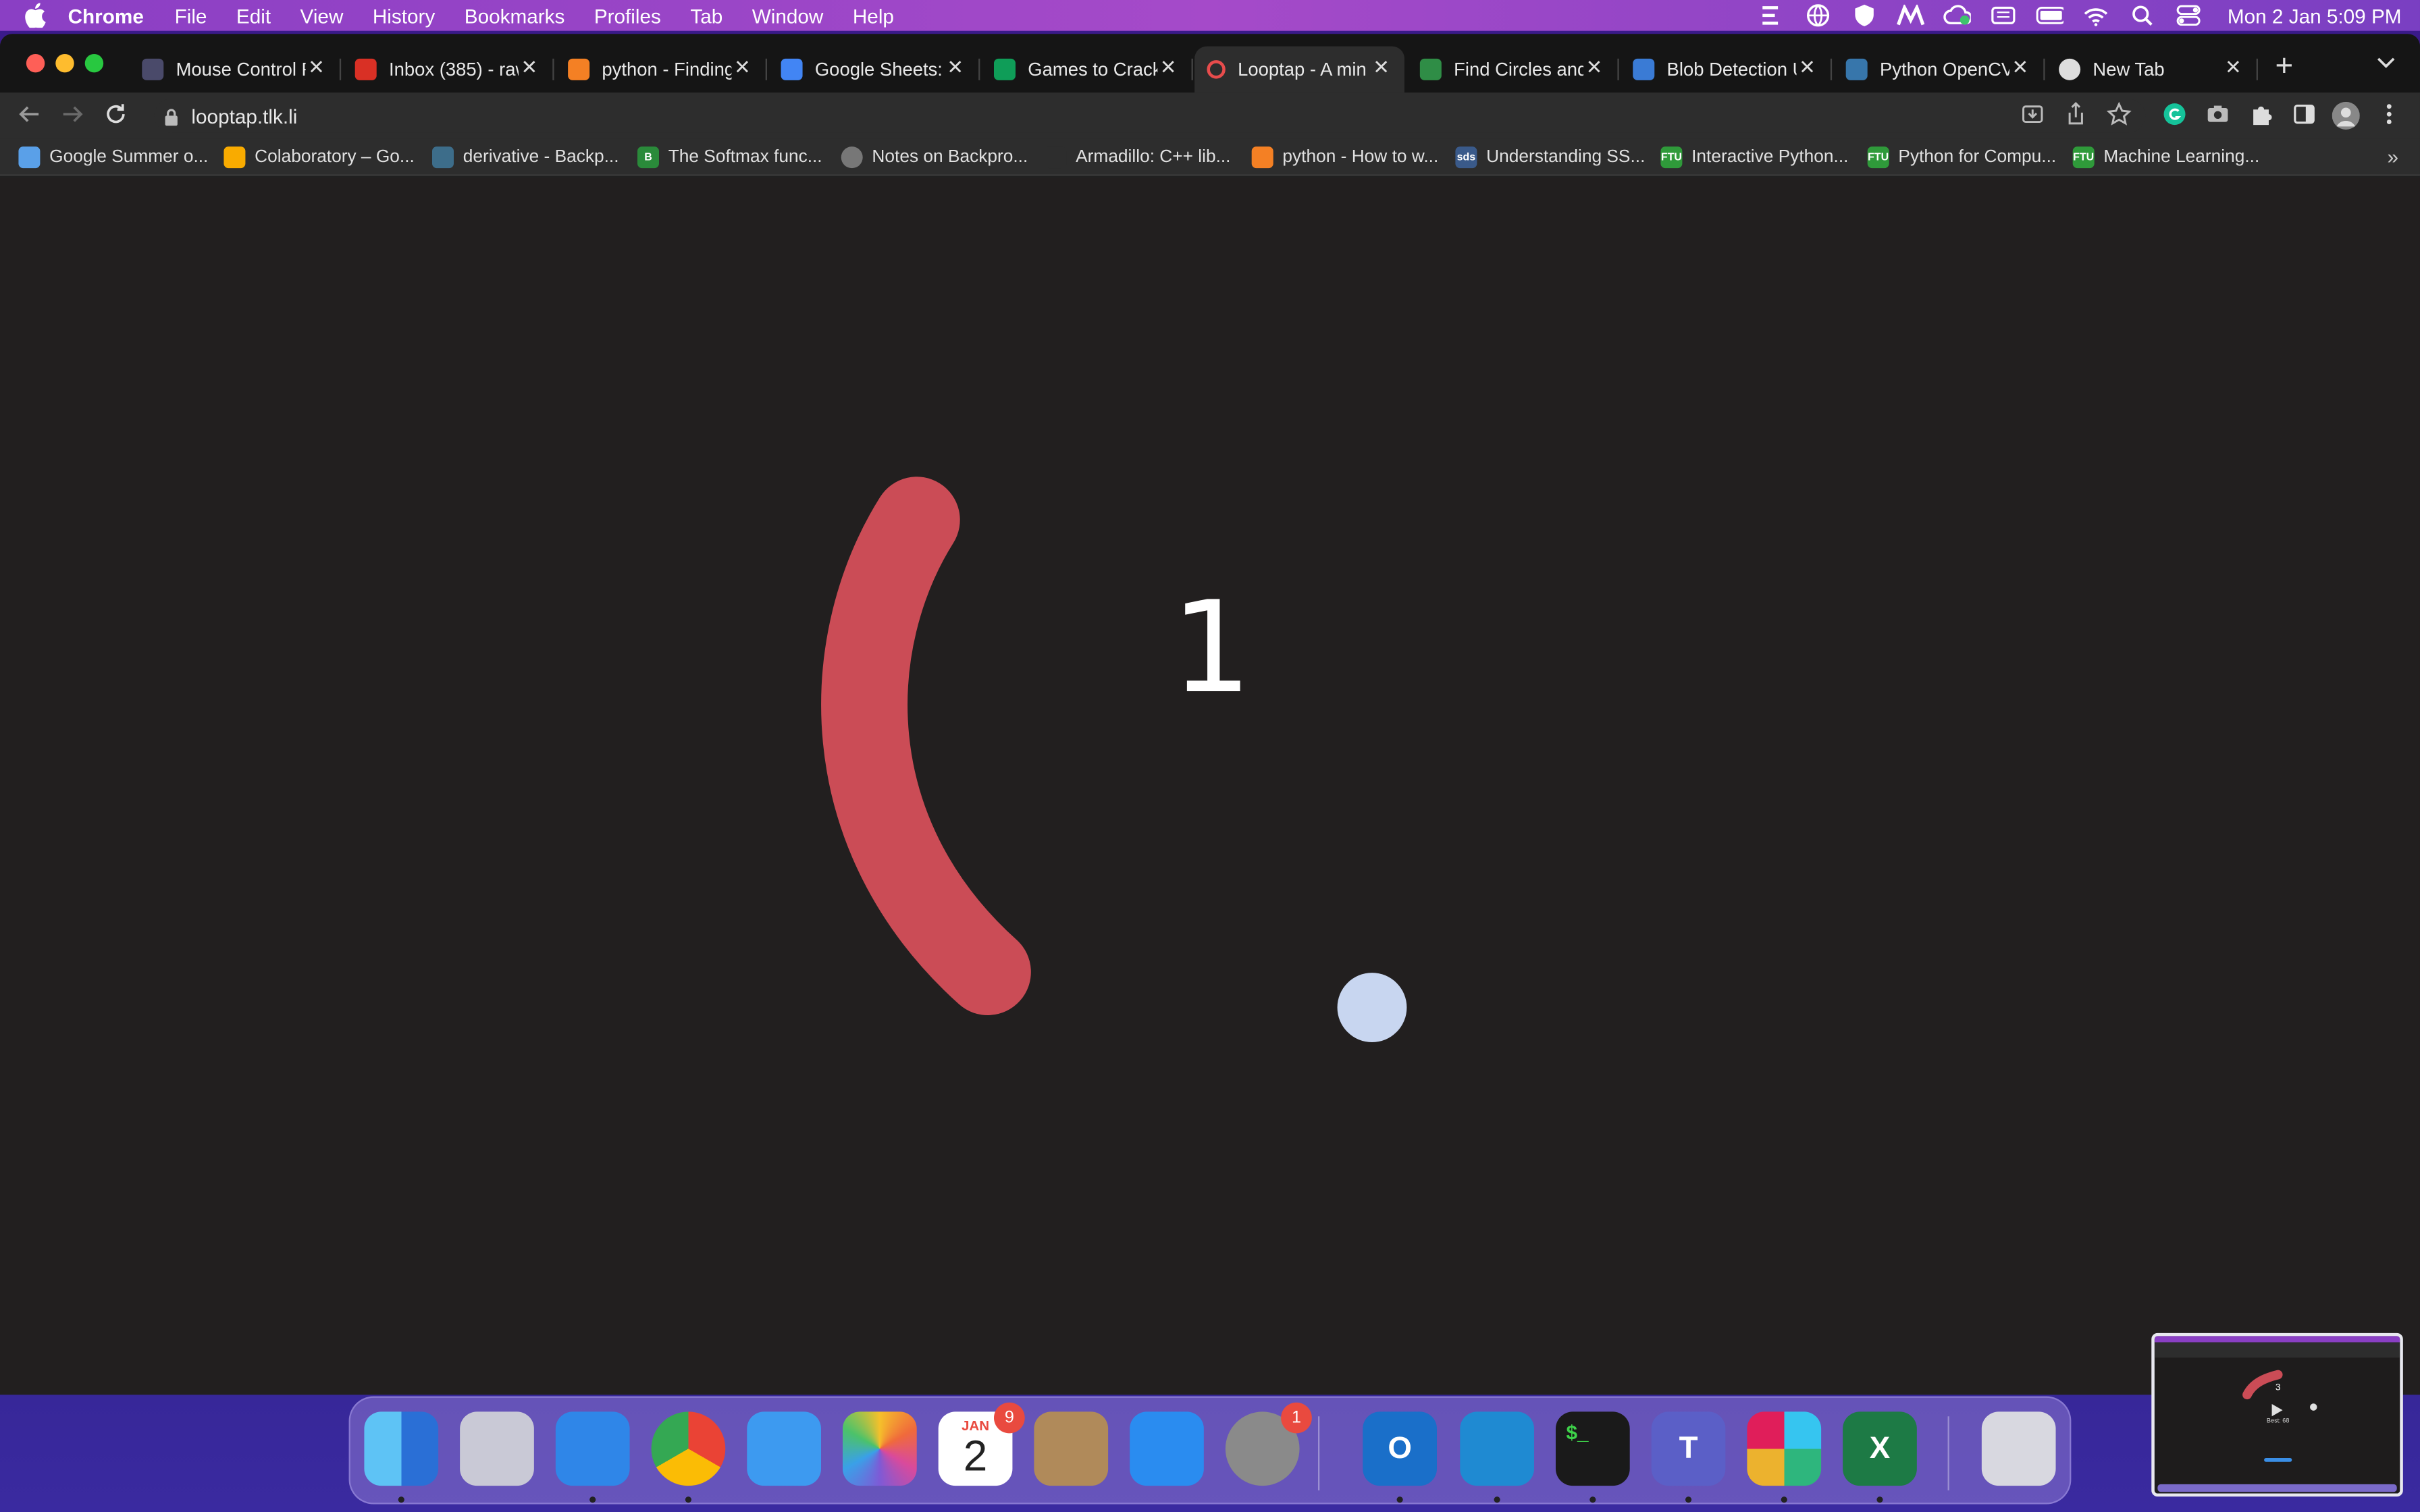 This screenshot has height=1512, width=2420. Describe the element at coordinates (2143, 15) in the screenshot. I see `spotlight-search-icon` at that location.